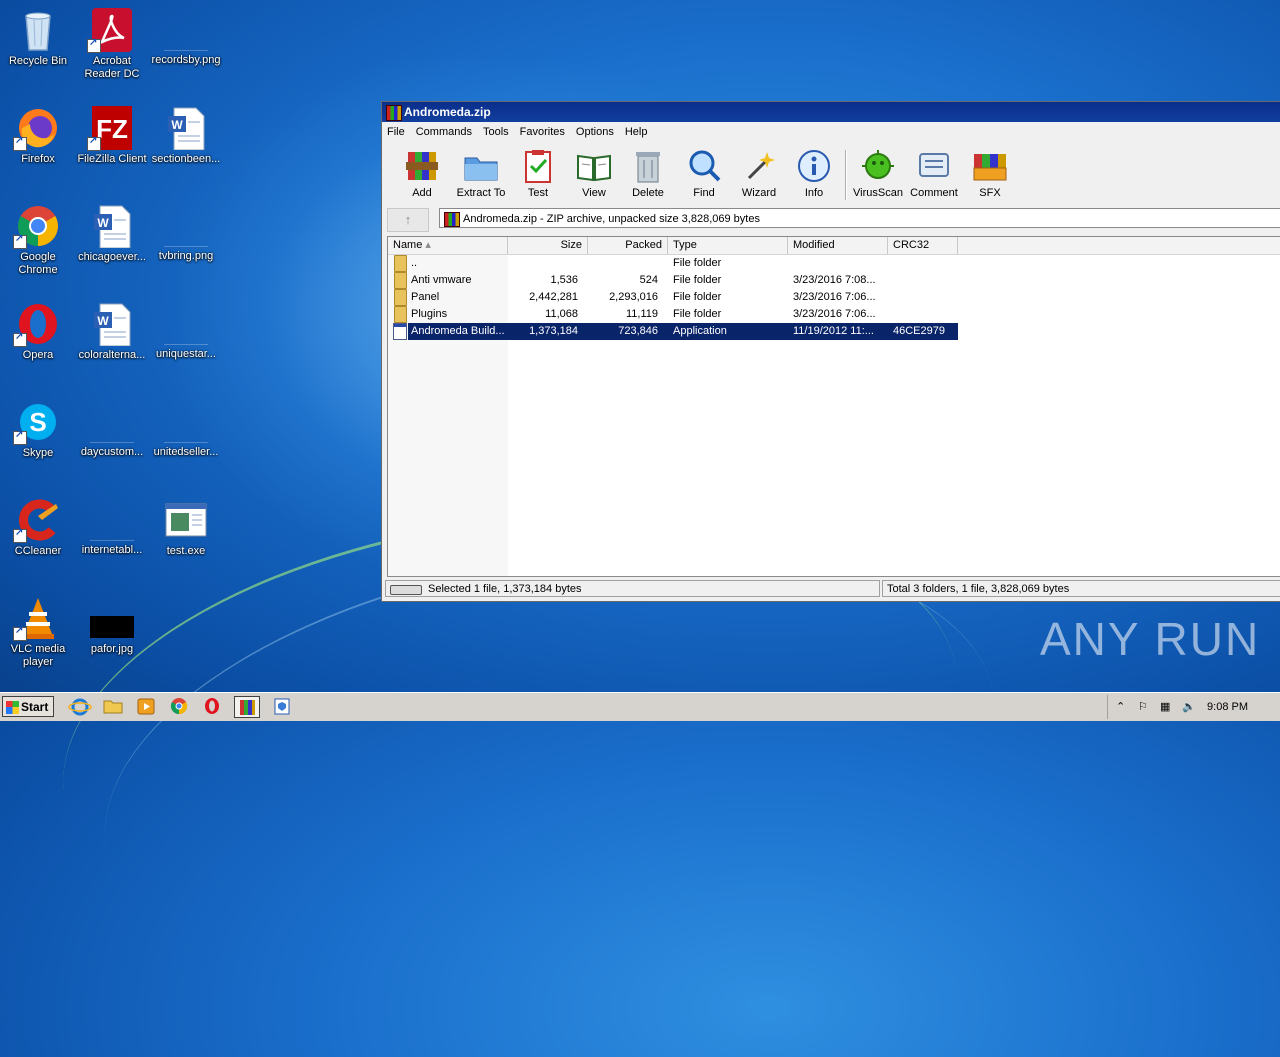  Describe the element at coordinates (38, 38) in the screenshot. I see `desktop-icon-recycle-bin: Recycle Bin` at that location.